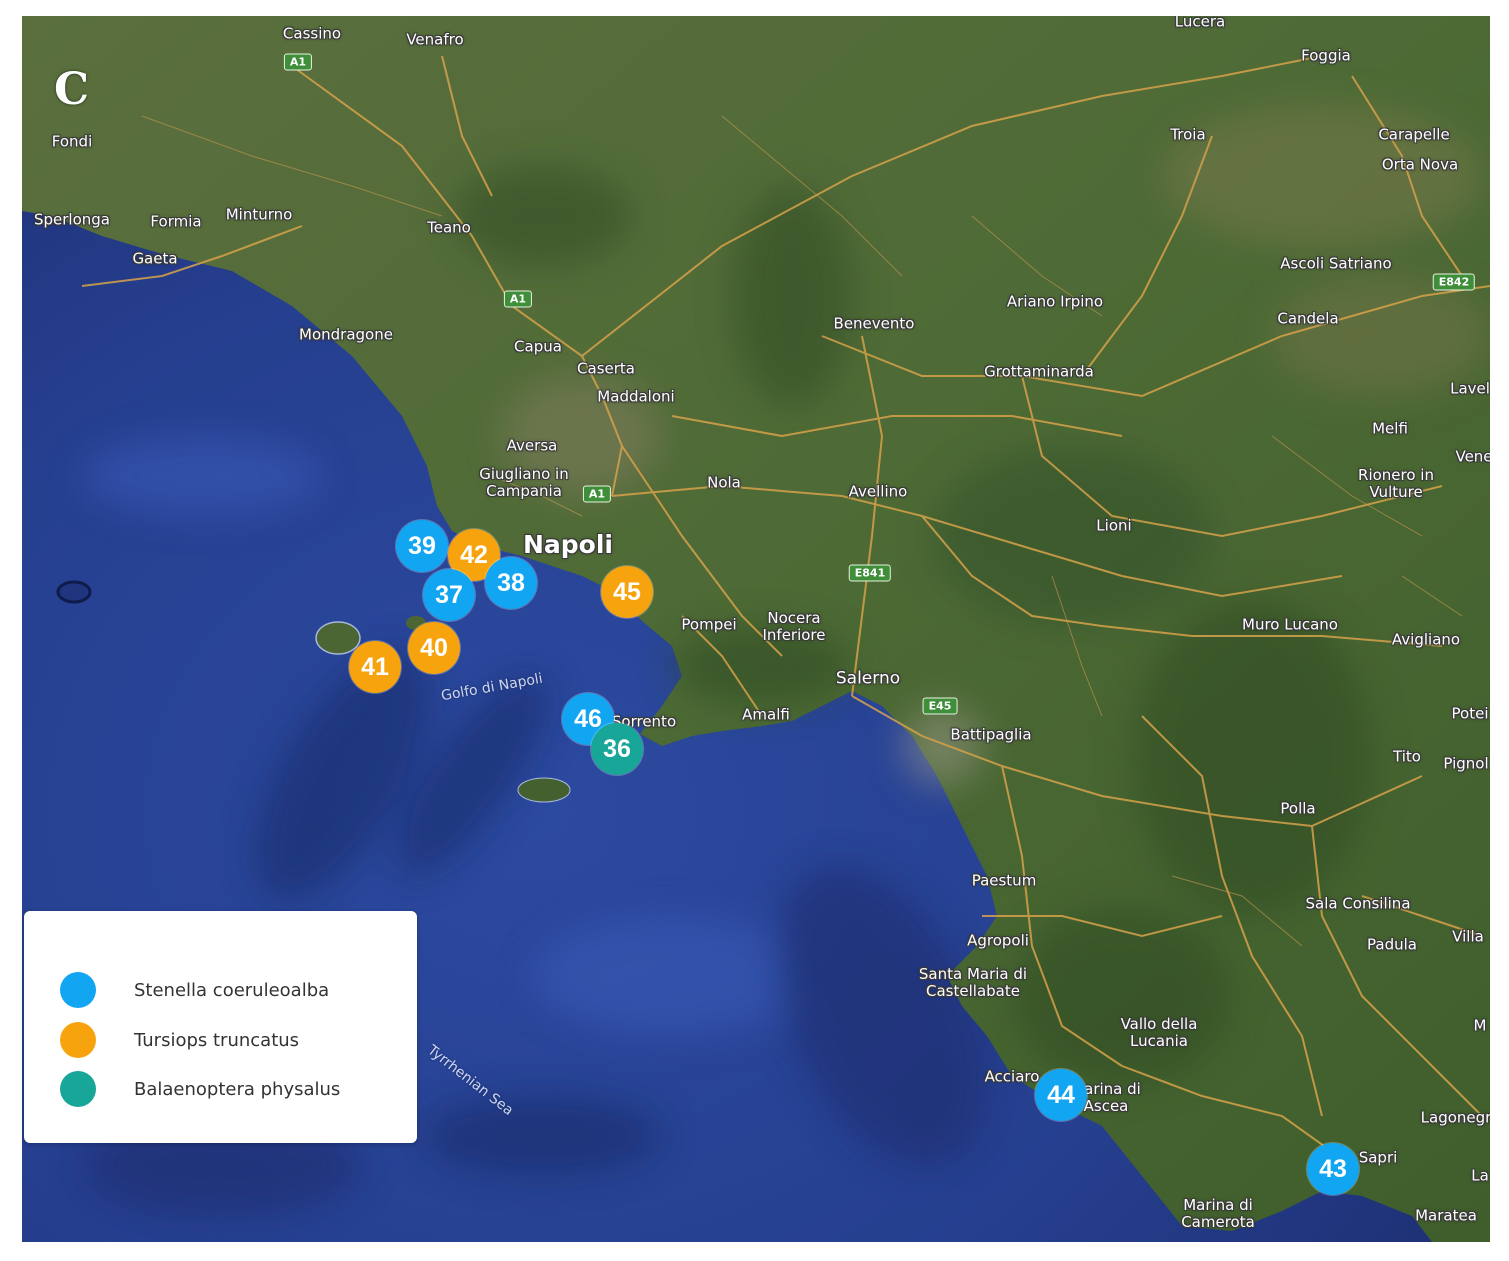 Image resolution: width=1509 pixels, height=1261 pixels. What do you see at coordinates (78, 990) in the screenshot?
I see `legend-dot-stenella` at bounding box center [78, 990].